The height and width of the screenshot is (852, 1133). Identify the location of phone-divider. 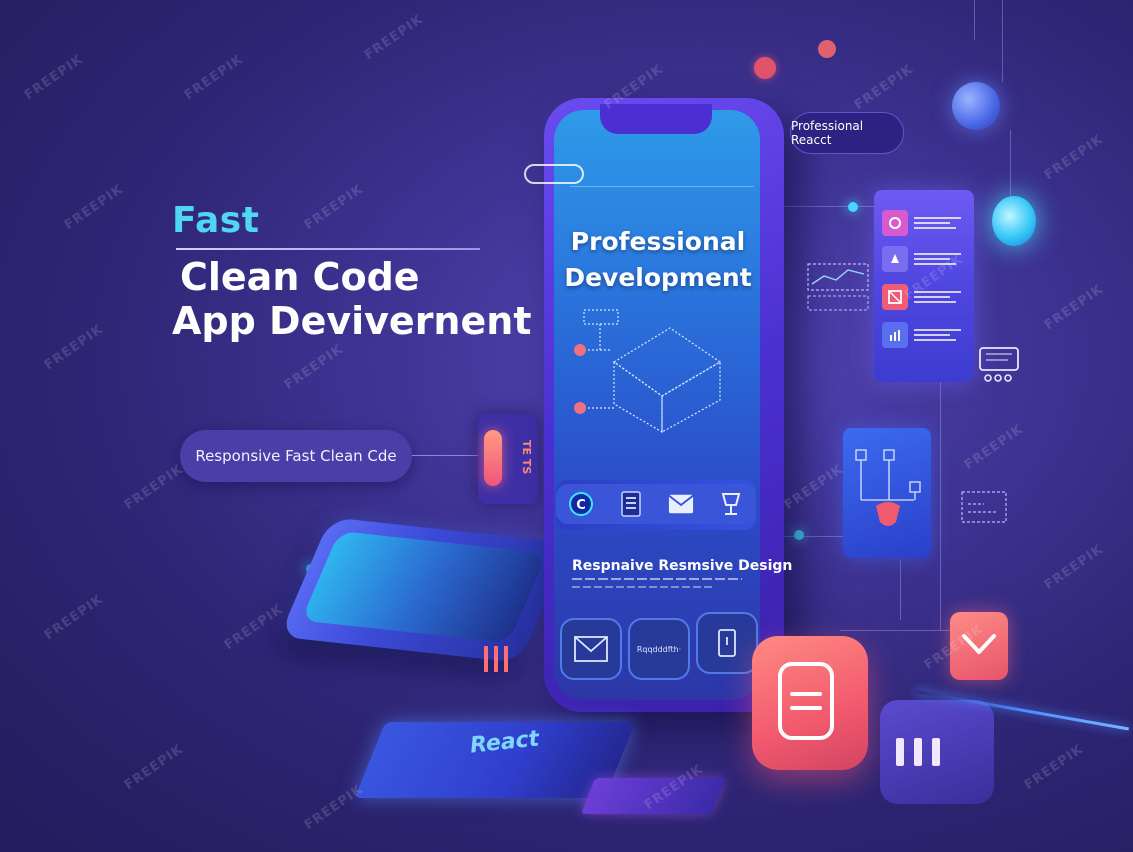
(662, 186).